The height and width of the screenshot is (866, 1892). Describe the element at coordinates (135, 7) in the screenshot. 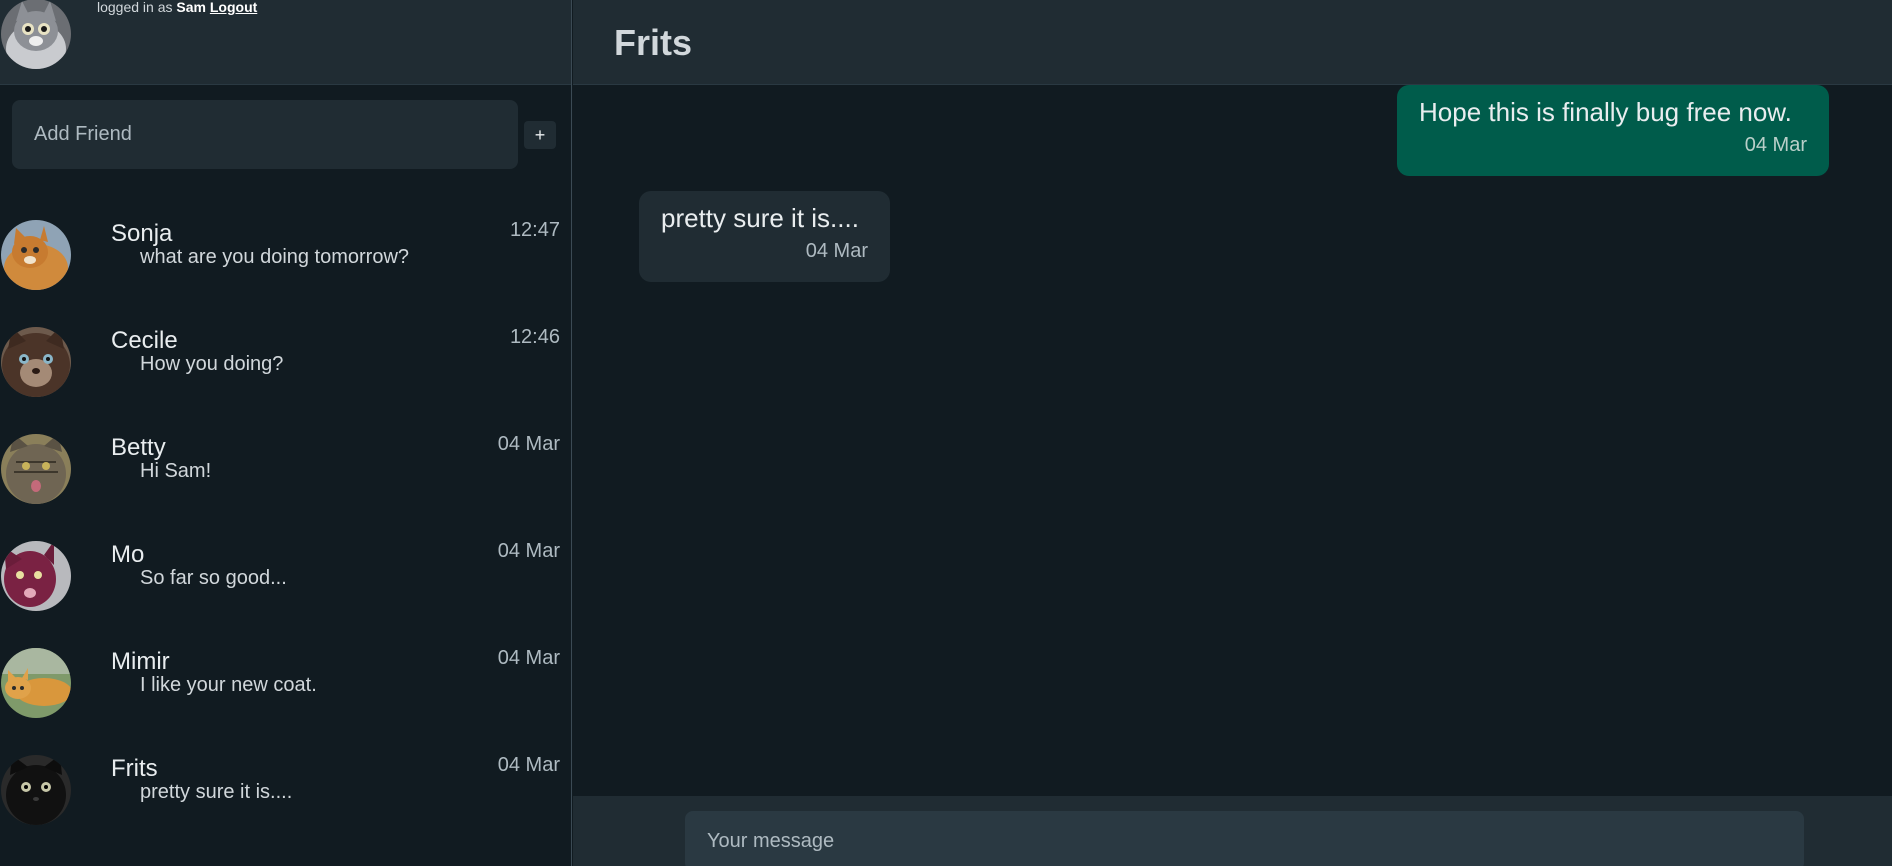

I see `logged-in-prefix: logged in as` at that location.